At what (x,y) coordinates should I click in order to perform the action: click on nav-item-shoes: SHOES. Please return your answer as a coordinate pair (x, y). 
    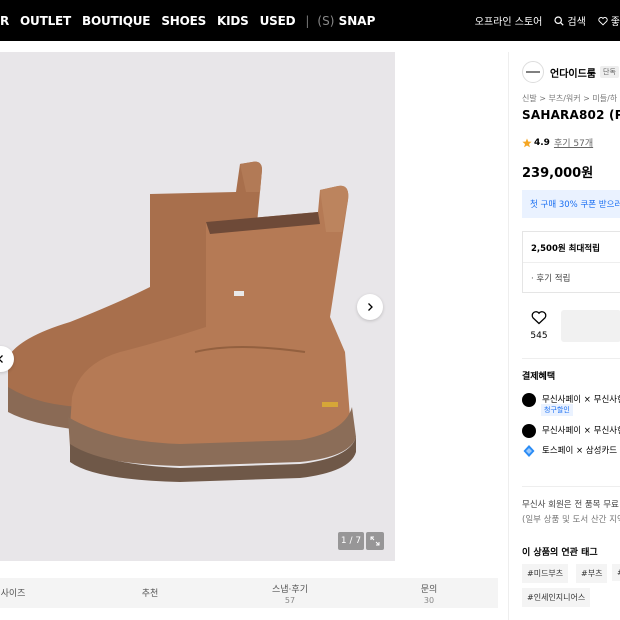
    Looking at the image, I should click on (183, 21).